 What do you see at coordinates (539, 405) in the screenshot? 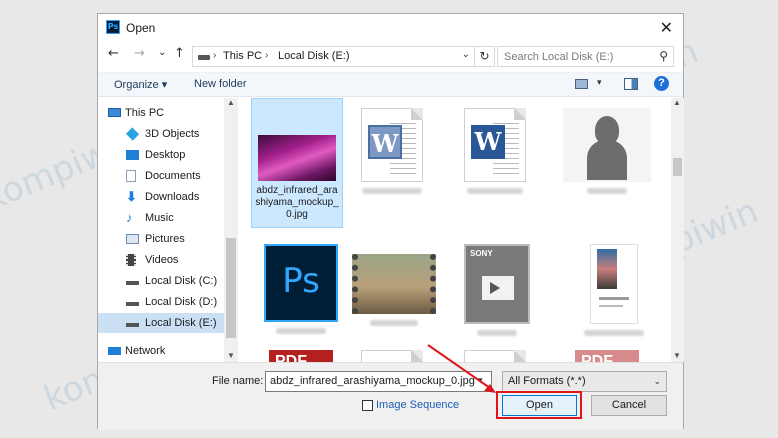
I see `open-button-highlight` at bounding box center [539, 405].